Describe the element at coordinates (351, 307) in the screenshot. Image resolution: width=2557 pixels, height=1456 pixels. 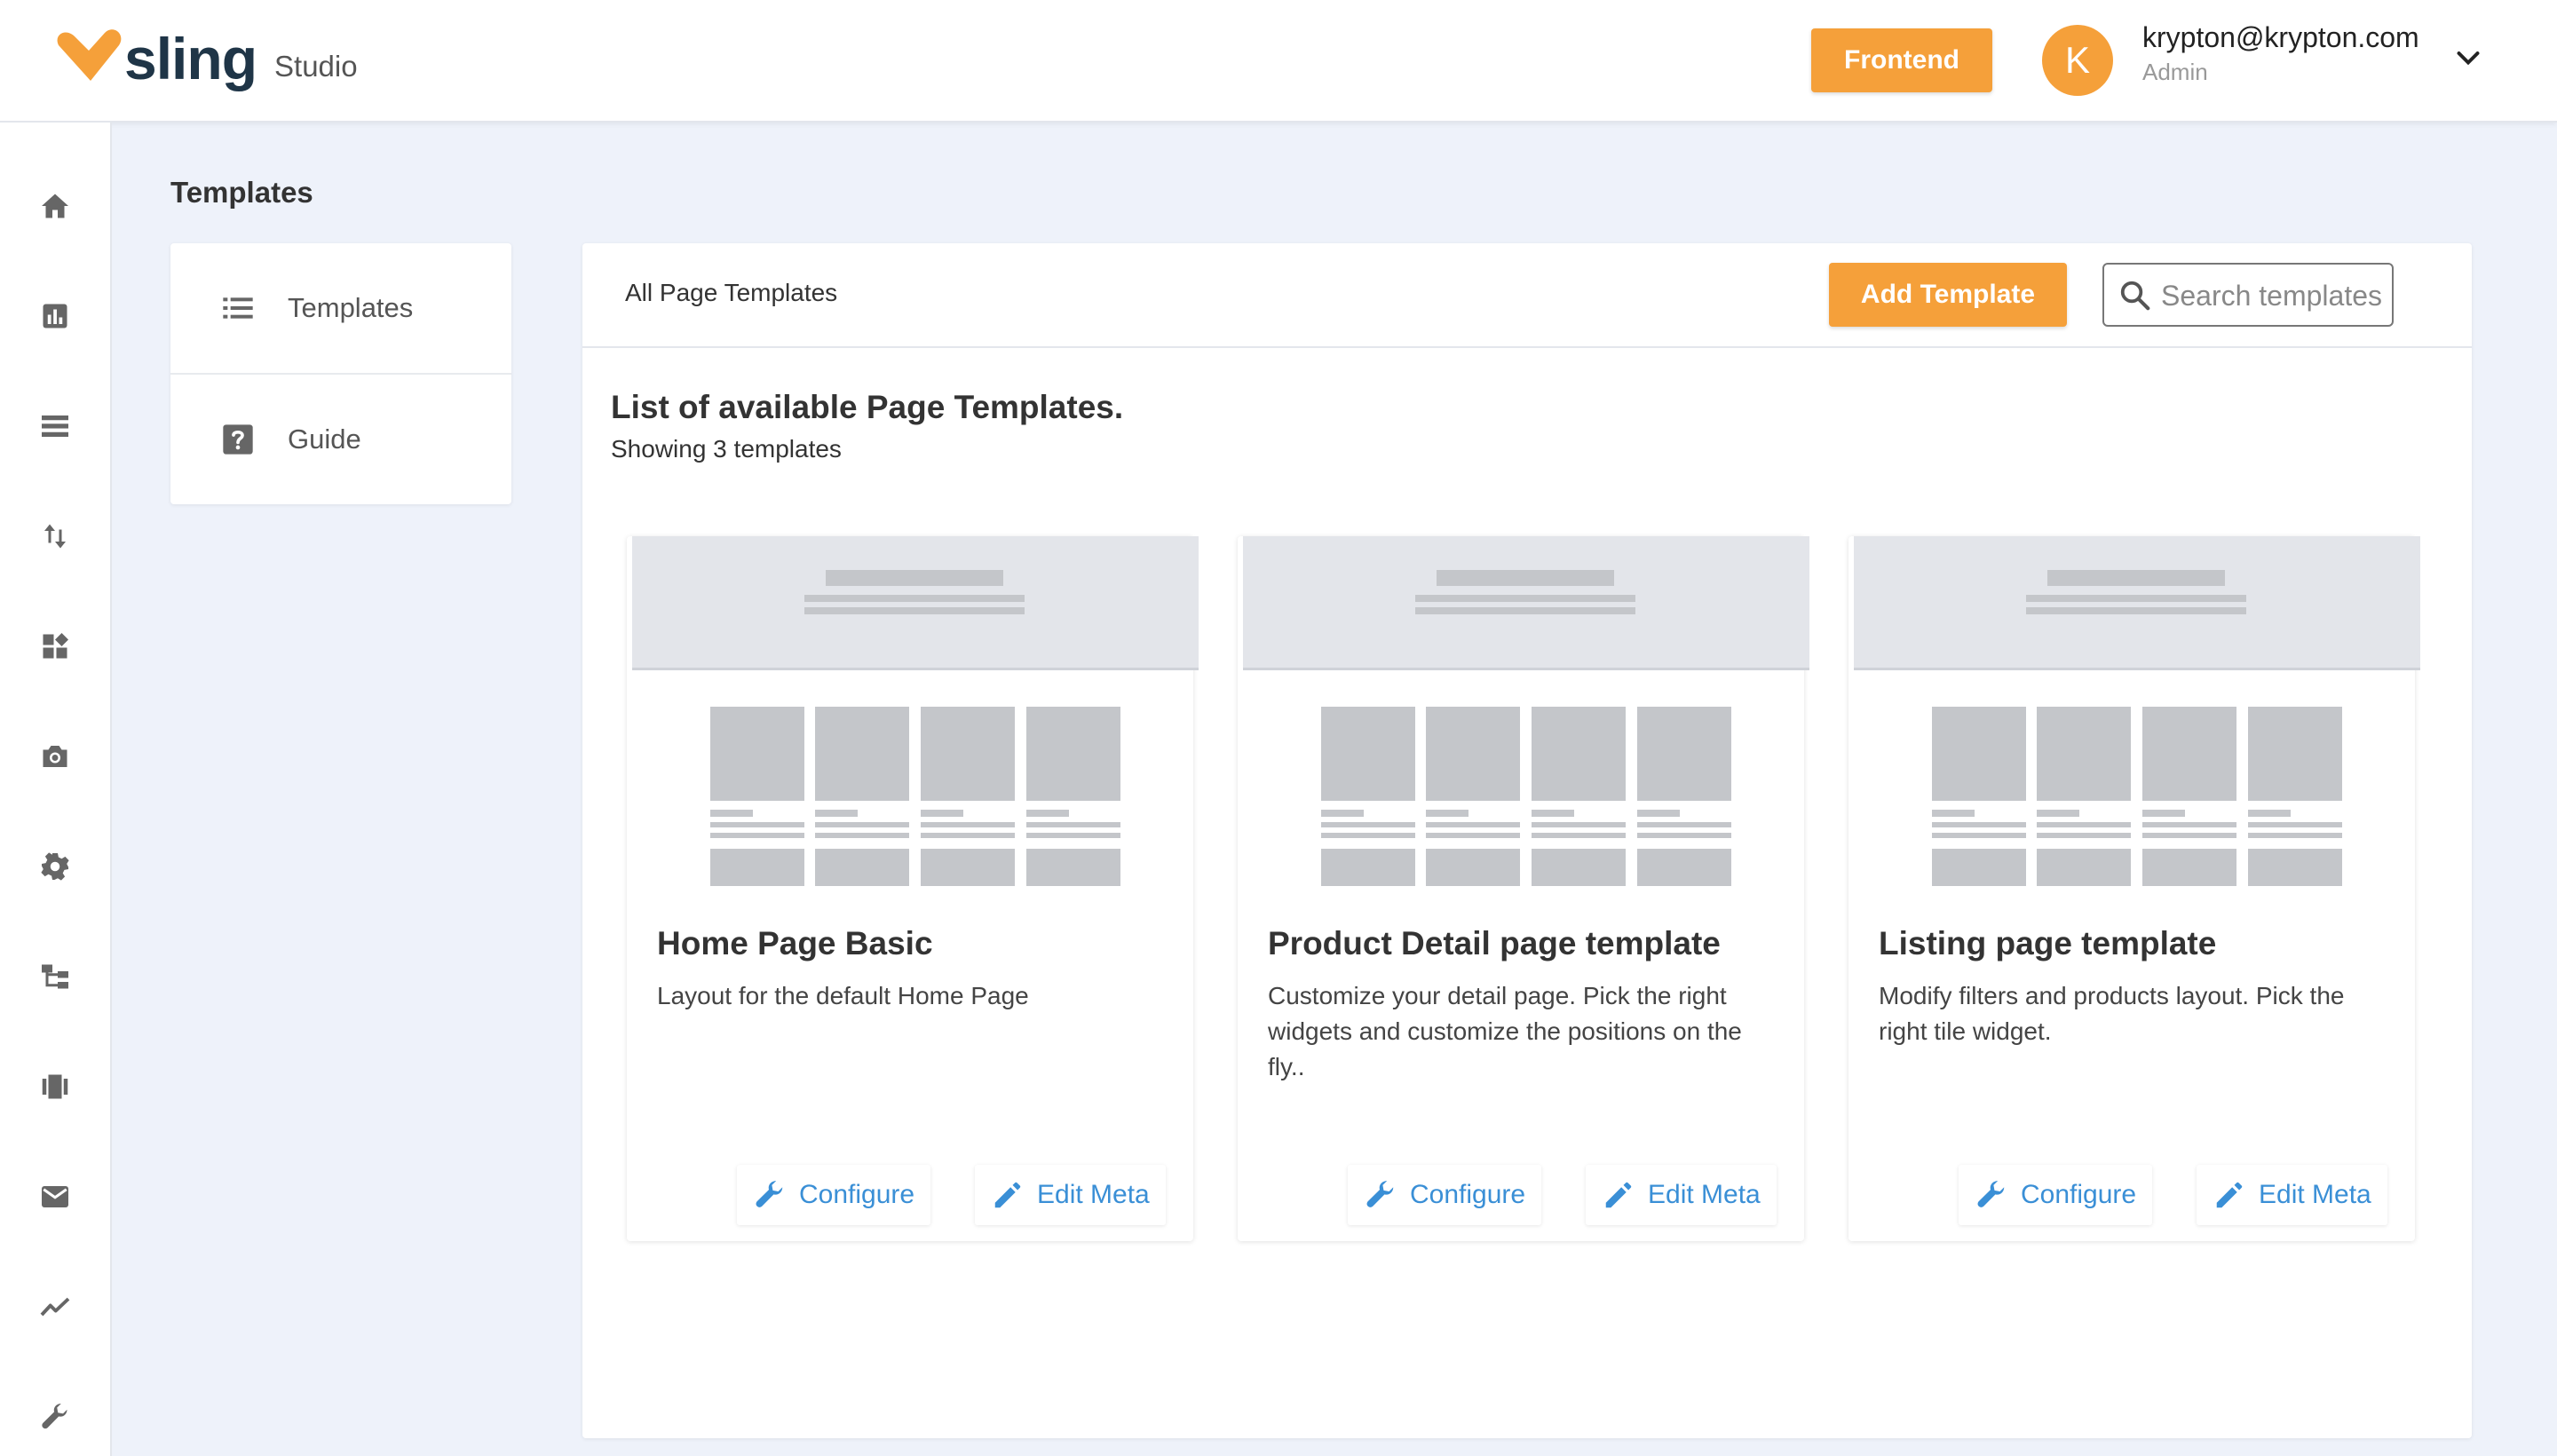
I see `subnav-item-label: Templates` at that location.